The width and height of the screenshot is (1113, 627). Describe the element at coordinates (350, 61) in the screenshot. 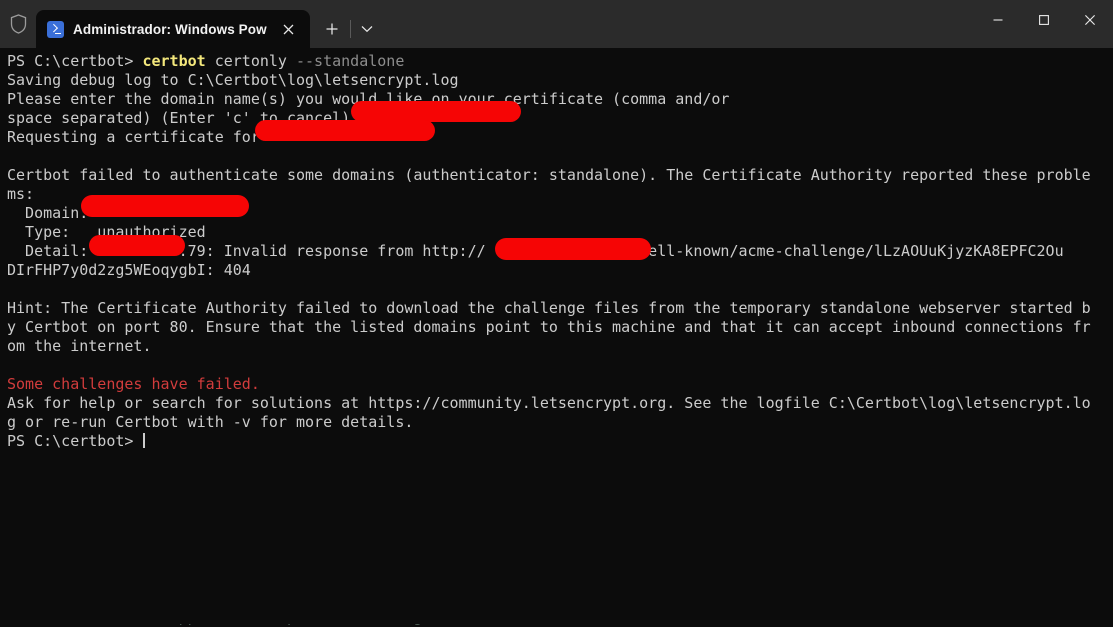

I see `command-parameter: --standalone` at that location.